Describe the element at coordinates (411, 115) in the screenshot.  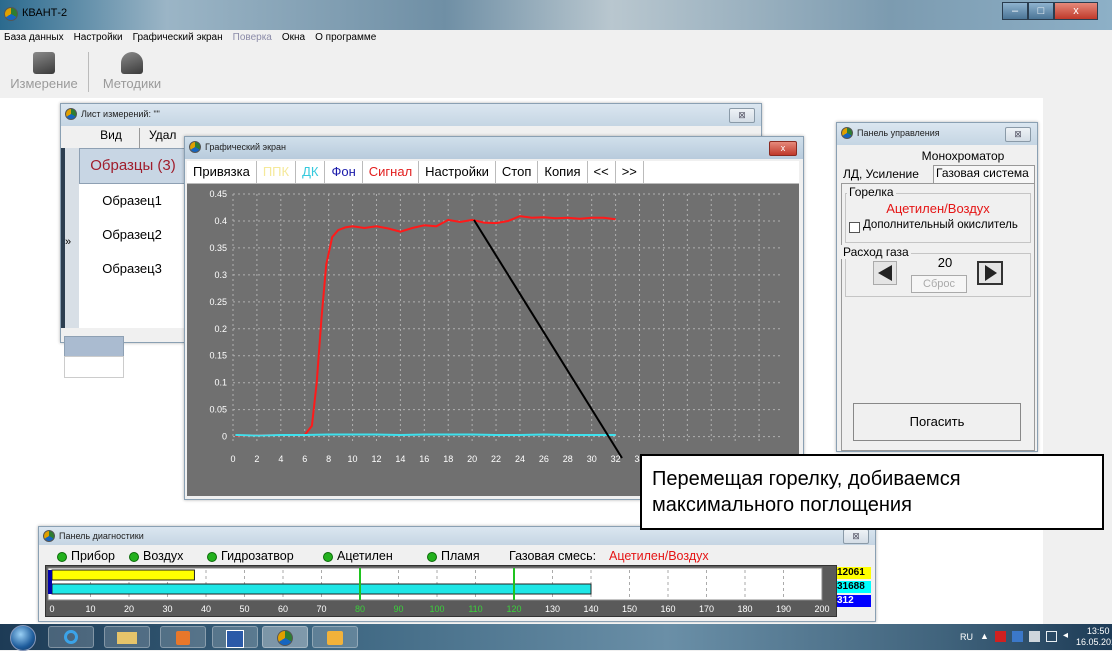
I see `measurement-sheet-titlebar: Лист измерений: "" ⊠` at that location.